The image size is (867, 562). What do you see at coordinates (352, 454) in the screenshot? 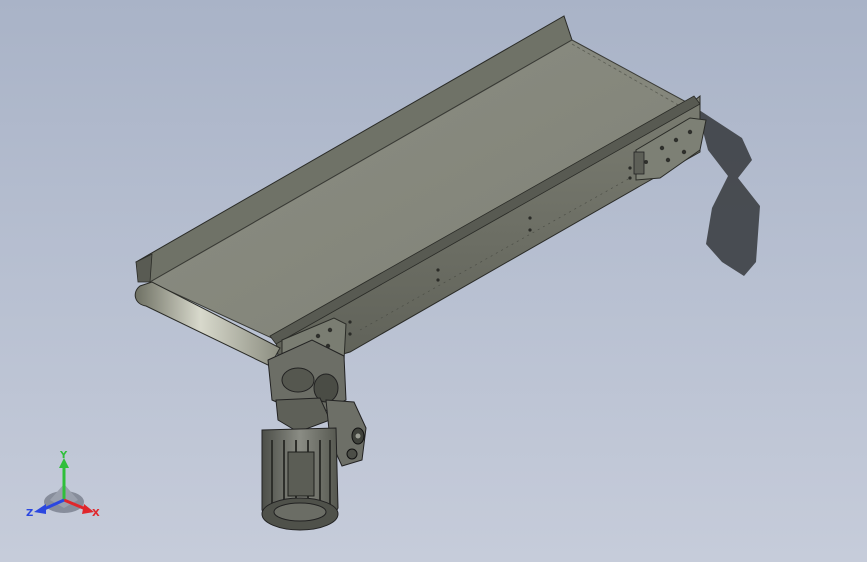
I see `brake-cap` at bounding box center [352, 454].